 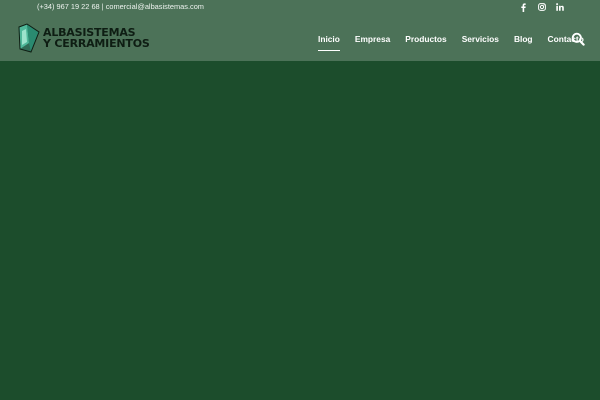 I want to click on instagram-icon, so click(x=541, y=7).